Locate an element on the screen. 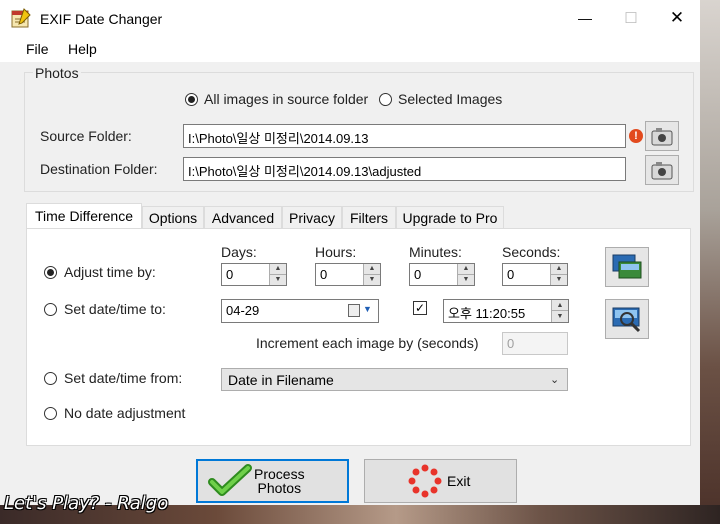 The image size is (720, 524). set-datetime-apply-button is located at coordinates (627, 319).